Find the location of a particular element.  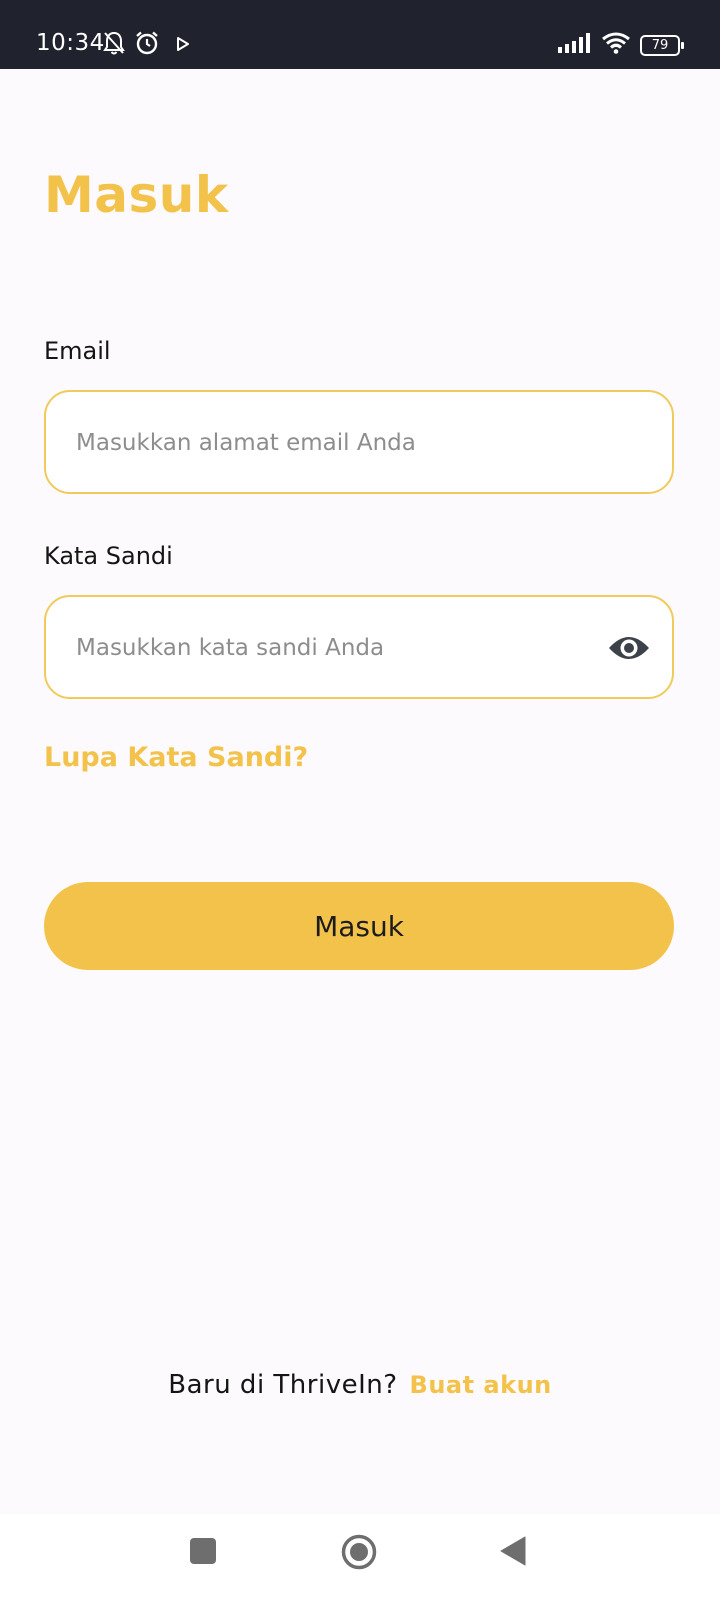

alarm-icon is located at coordinates (147, 45).